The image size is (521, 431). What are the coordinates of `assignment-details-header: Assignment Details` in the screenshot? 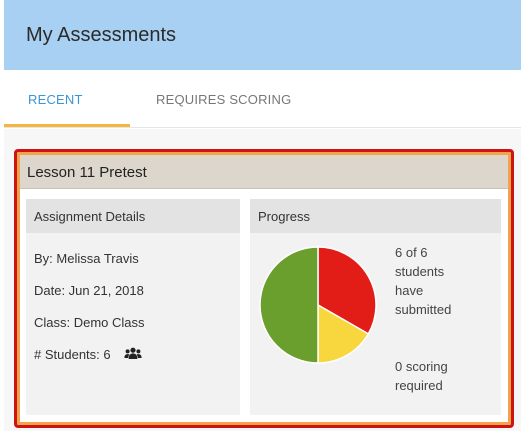 It's located at (133, 216).